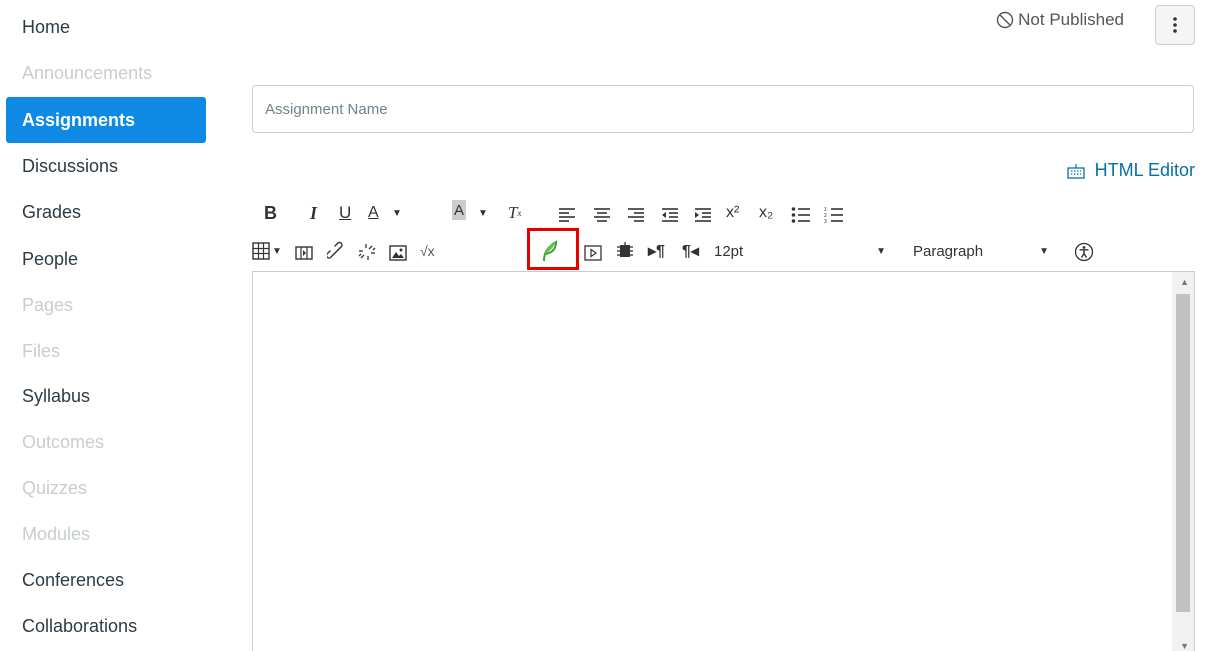 The width and height of the screenshot is (1212, 651). What do you see at coordinates (106, 120) in the screenshot?
I see `nav-item-assignments: Assignments` at bounding box center [106, 120].